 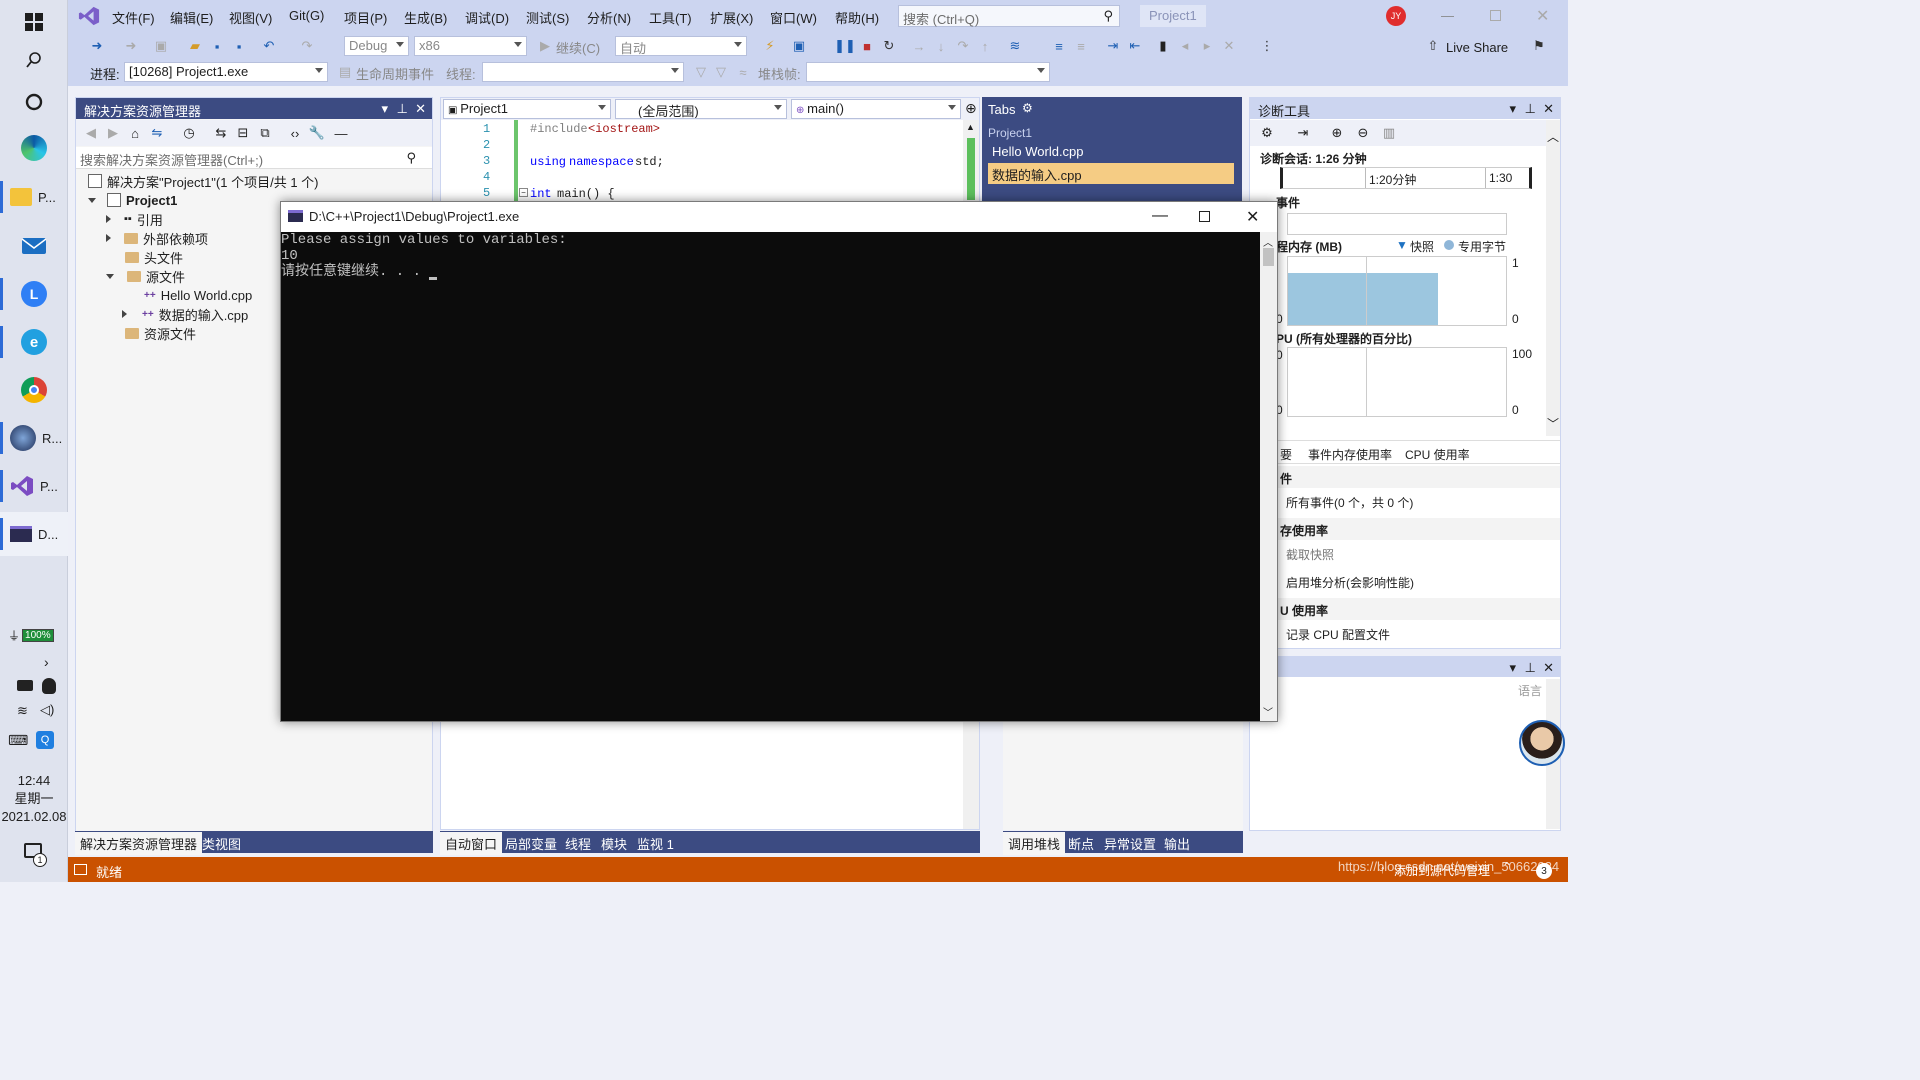 I want to click on volume-icon: ◁), so click(x=47, y=710).